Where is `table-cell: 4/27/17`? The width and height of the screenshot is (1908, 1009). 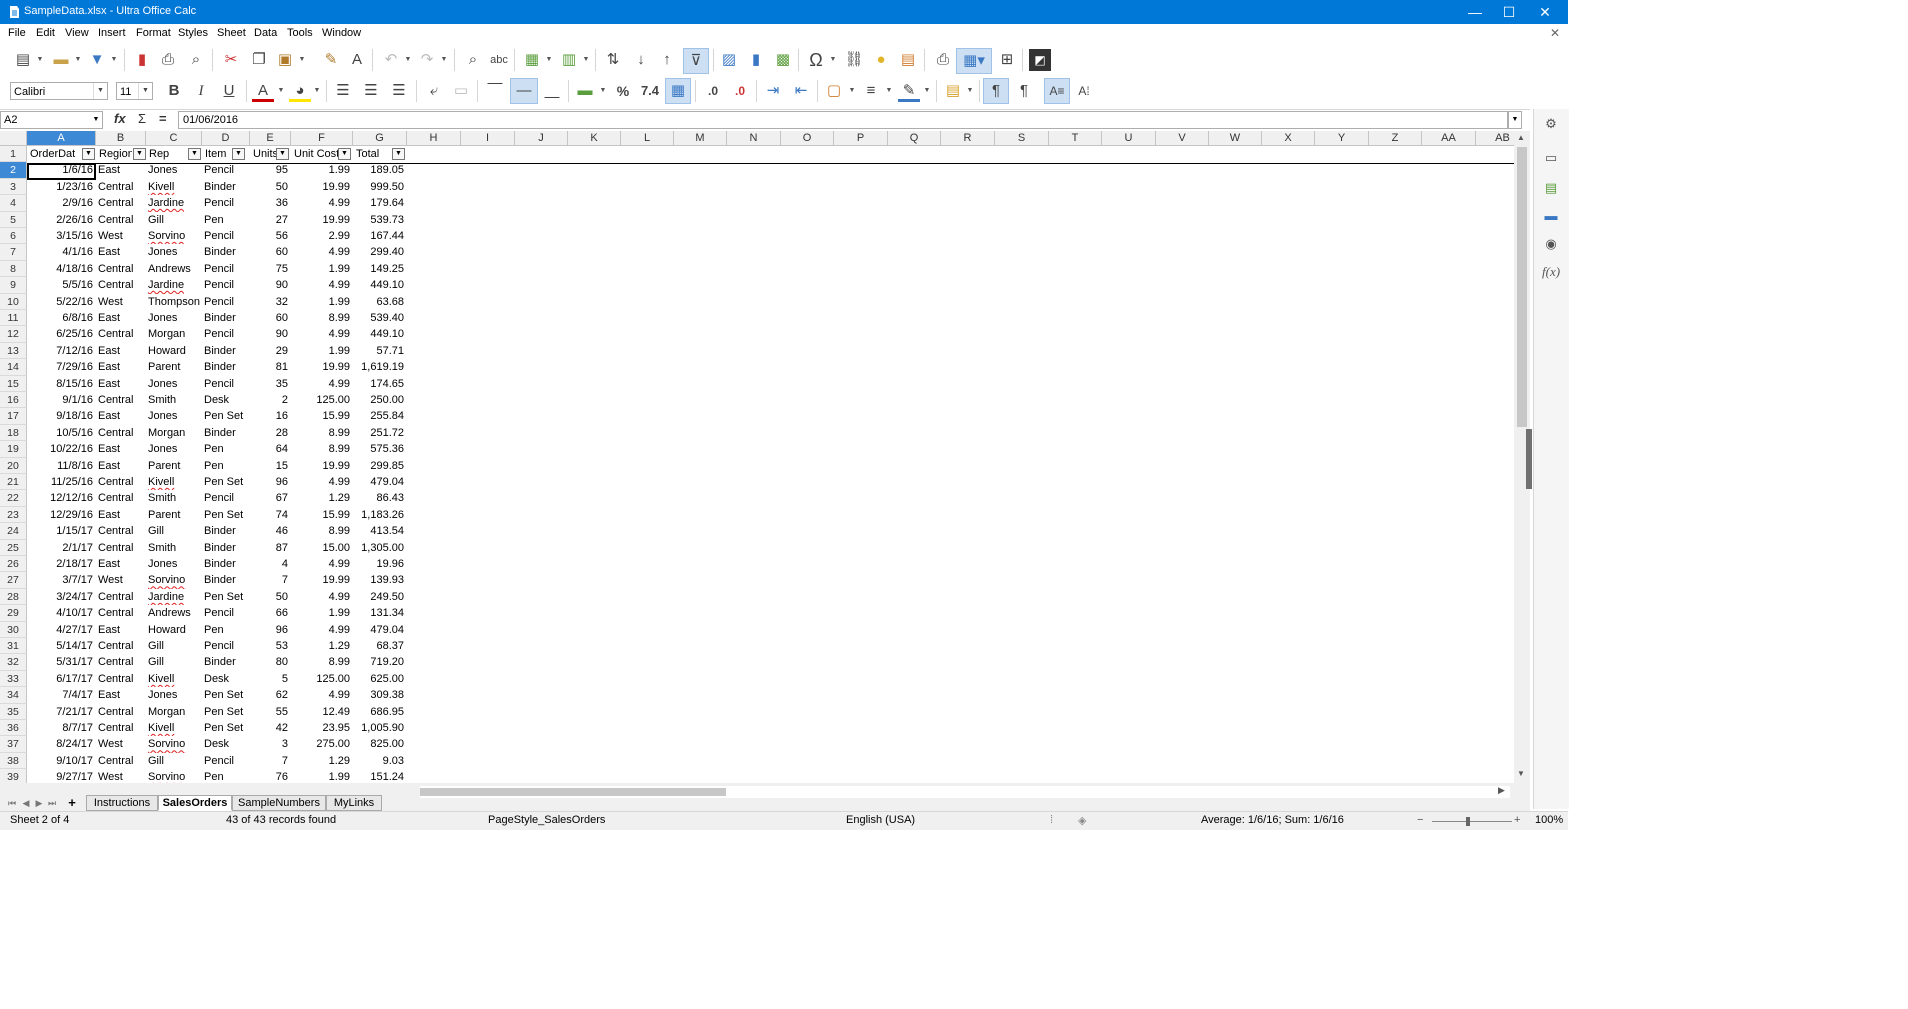
table-cell: 4/27/17 is located at coordinates (61, 630).